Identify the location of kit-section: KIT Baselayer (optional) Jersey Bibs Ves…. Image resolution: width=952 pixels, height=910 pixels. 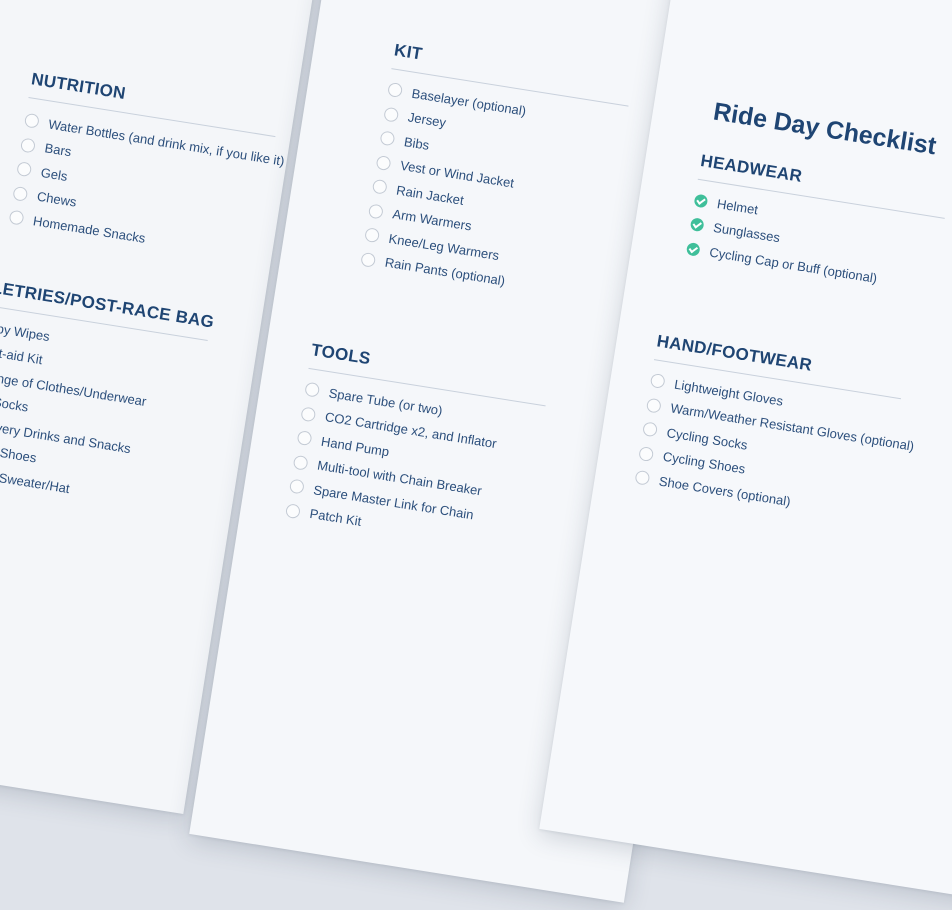
(496, 174).